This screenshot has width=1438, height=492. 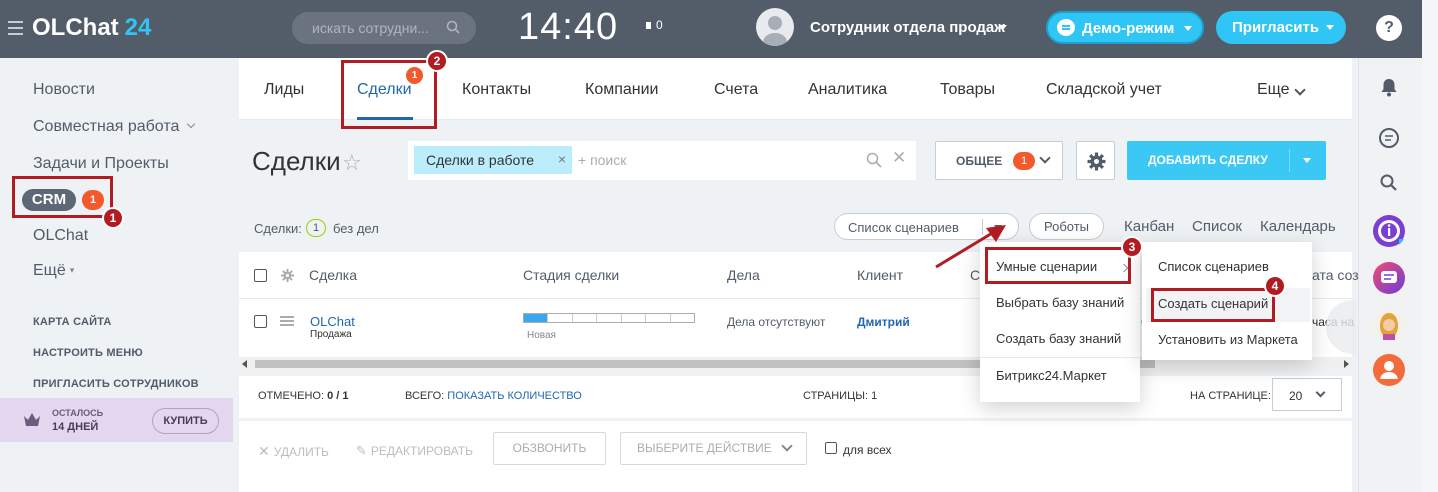 I want to click on star-icon: ☆, so click(x=352, y=163).